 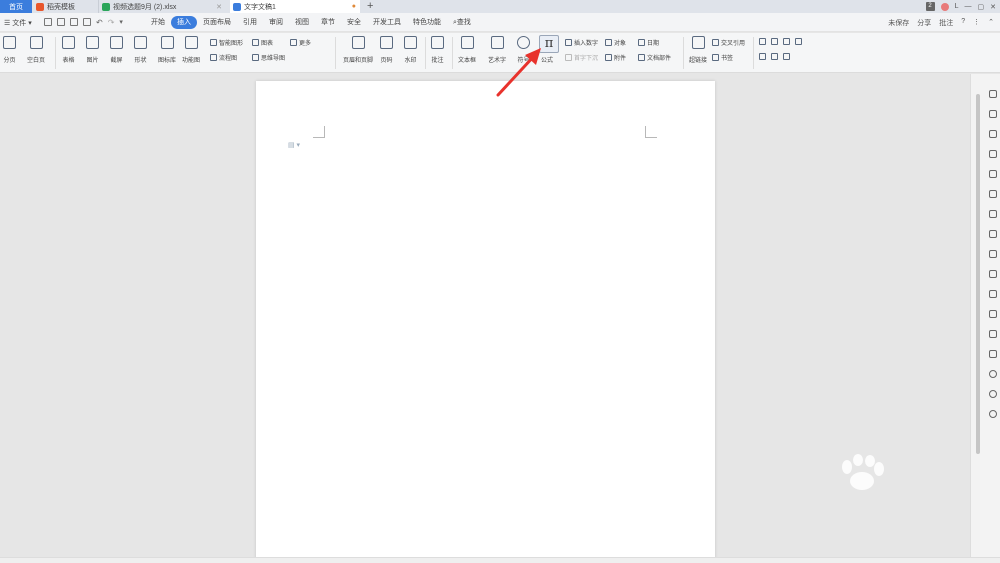 I want to click on tab-spreadsheet: 视频选题9月 (2).xlsx ✕, so click(x=162, y=6).